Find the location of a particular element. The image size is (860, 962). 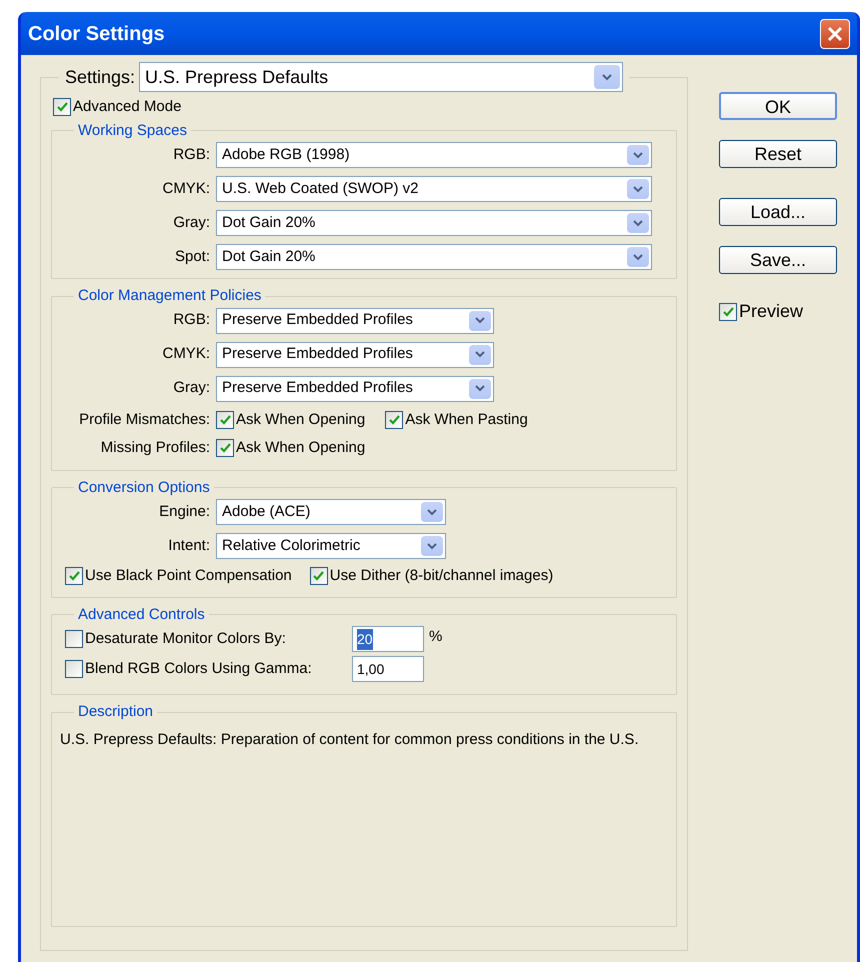

field-label: Missing Profiles: is located at coordinates (155, 448).